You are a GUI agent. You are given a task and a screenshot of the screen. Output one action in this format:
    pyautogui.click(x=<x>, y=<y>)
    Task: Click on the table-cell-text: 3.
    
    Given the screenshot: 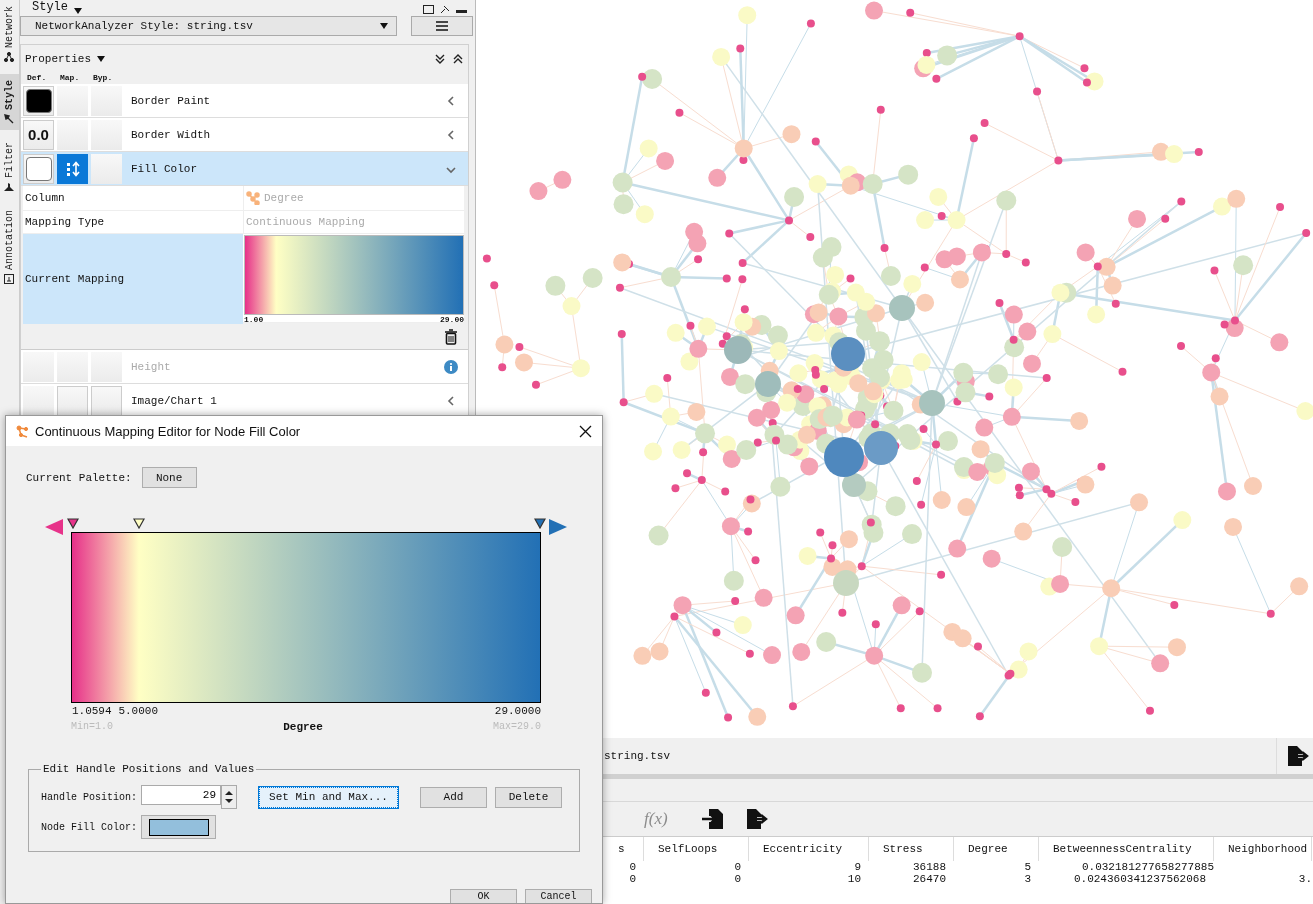 What is the action you would take?
    pyautogui.click(x=1304, y=879)
    